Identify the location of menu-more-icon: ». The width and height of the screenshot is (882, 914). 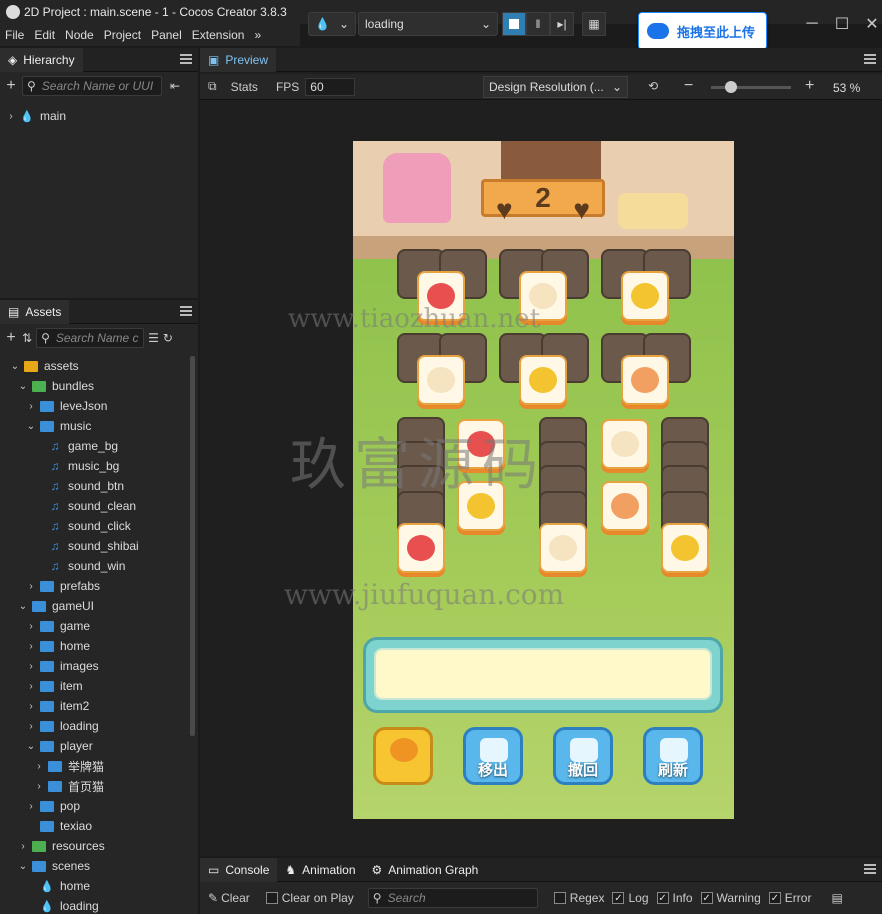
(257, 35).